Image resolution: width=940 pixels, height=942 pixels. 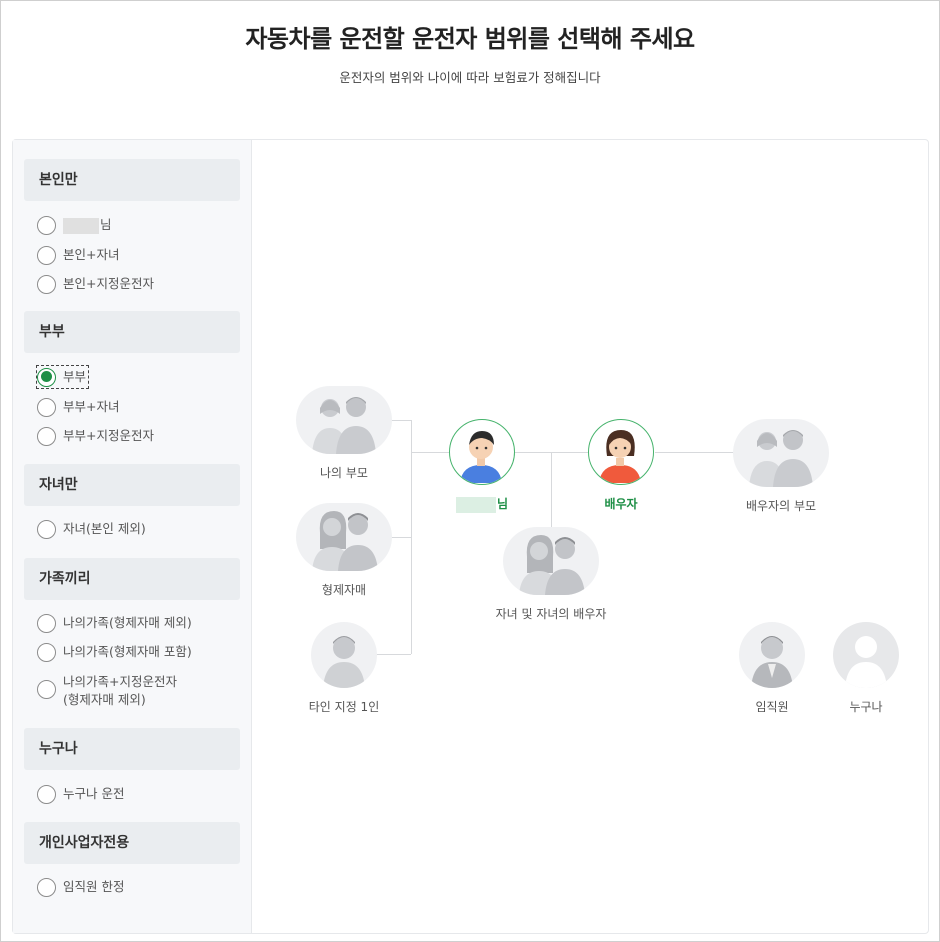 What do you see at coordinates (344, 590) in the screenshot?
I see `node-label: 형제자매` at bounding box center [344, 590].